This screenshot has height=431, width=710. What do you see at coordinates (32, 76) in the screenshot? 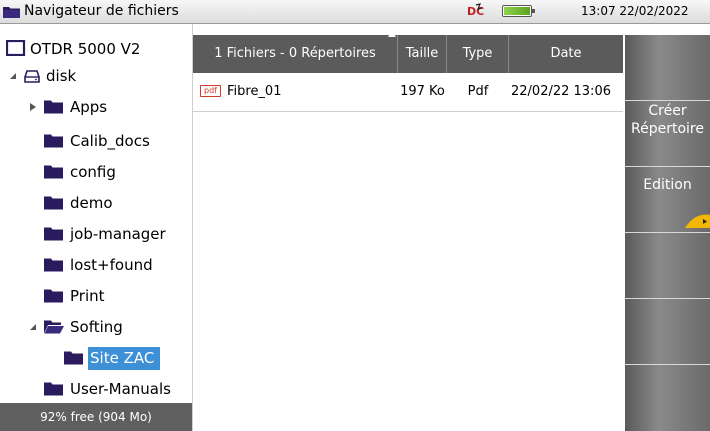
I see `disk-icon` at bounding box center [32, 76].